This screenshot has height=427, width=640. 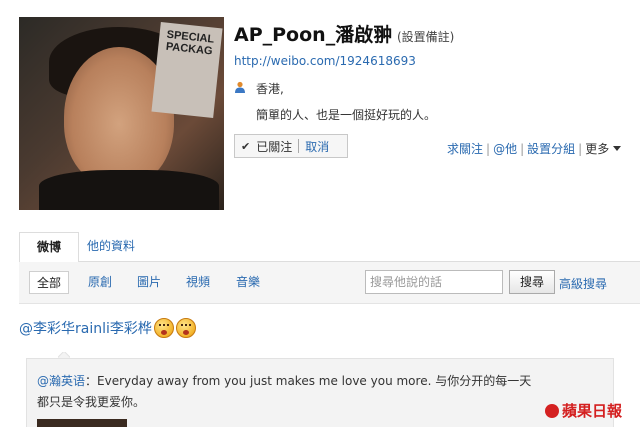 I want to click on apple-icon, so click(x=552, y=410).